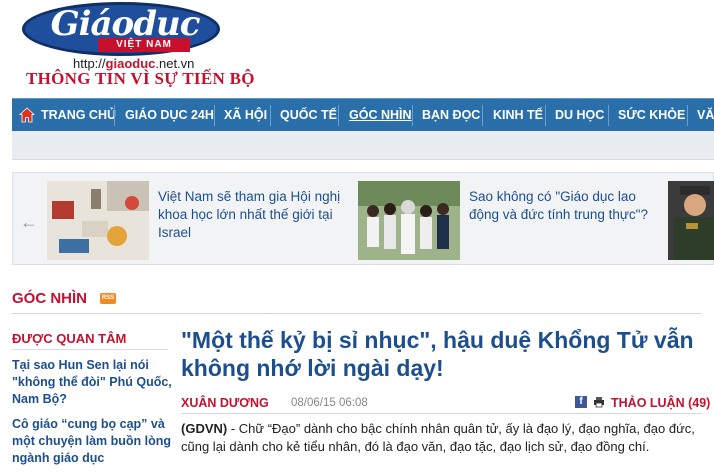 The image size is (714, 475). Describe the element at coordinates (140, 78) in the screenshot. I see `site-tagline: THÔNG TIN VÌ SỰ TIẾN BỘ` at that location.